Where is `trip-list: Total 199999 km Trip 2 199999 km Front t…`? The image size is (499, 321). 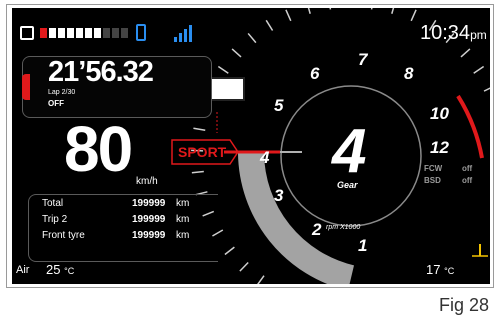
trip-list: Total 199999 km Trip 2 199999 km Front t… is located at coordinates (132, 222).